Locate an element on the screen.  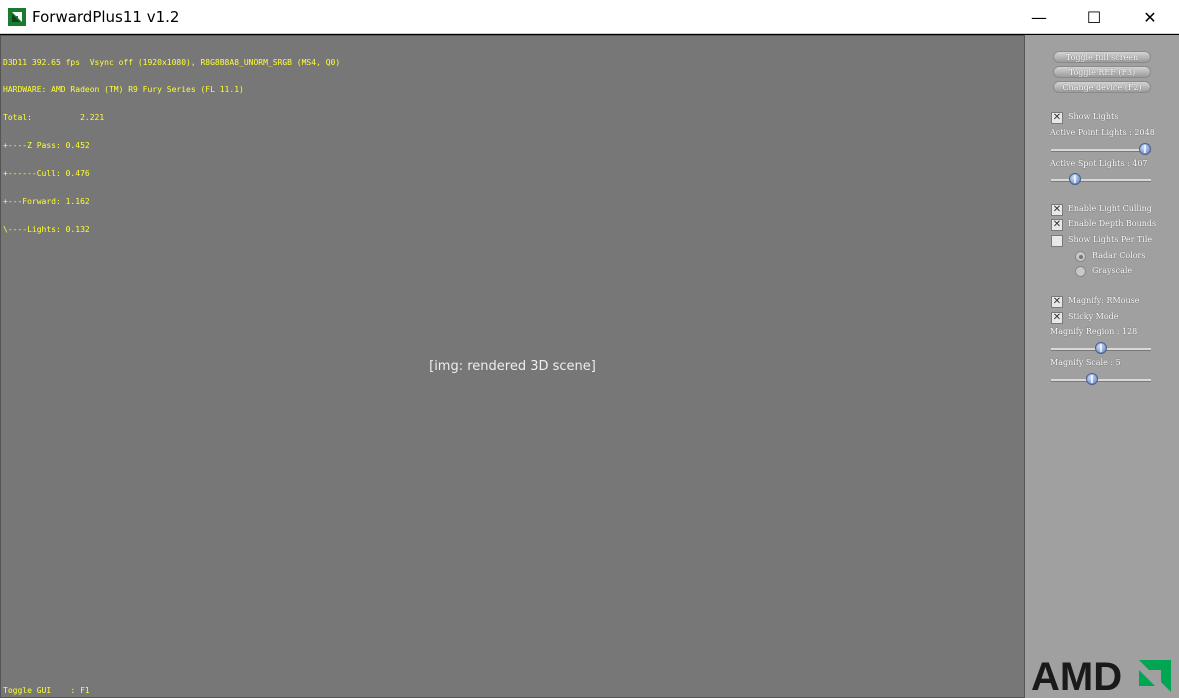
app-icon is located at coordinates (17, 17).